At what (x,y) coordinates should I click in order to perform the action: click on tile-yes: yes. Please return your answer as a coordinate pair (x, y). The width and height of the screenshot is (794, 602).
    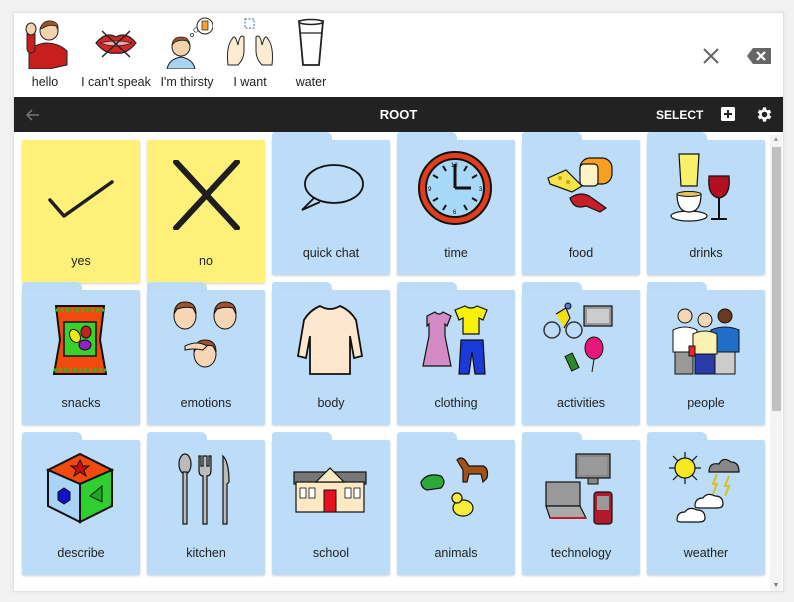
    Looking at the image, I should click on (81, 211).